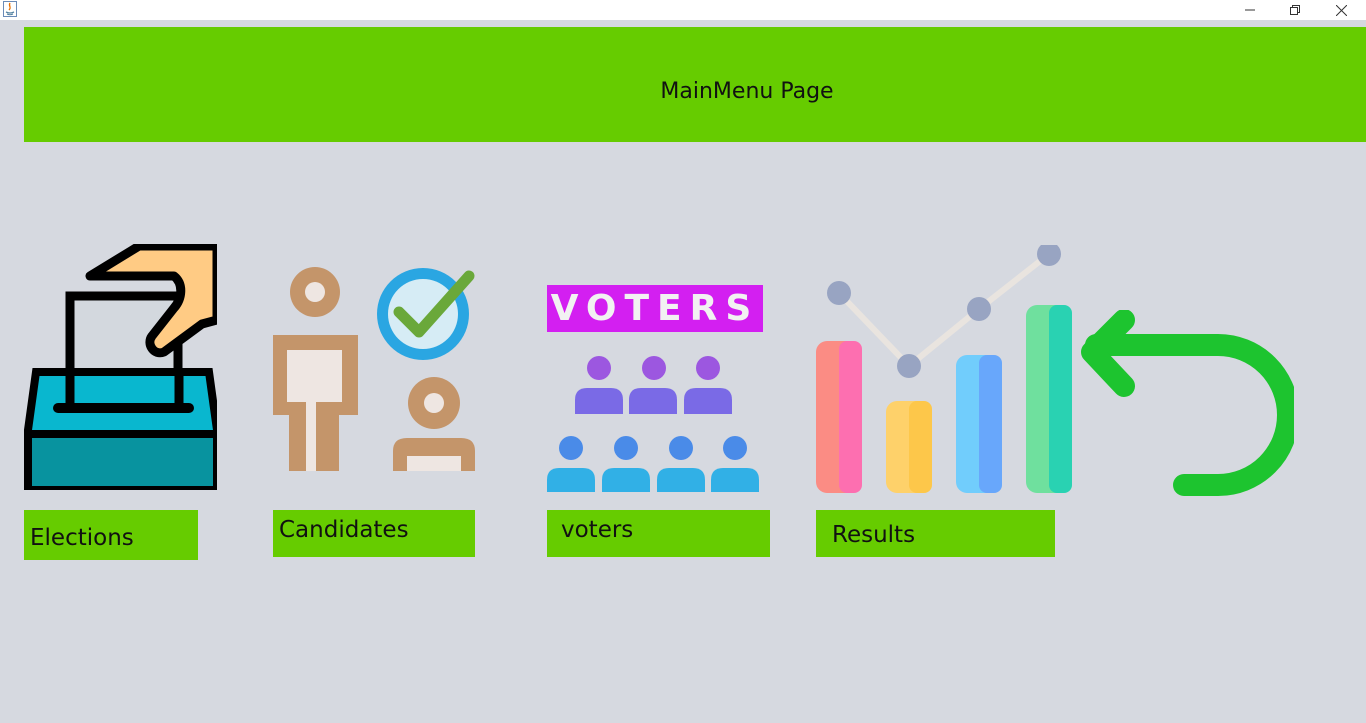 The image size is (1366, 723). What do you see at coordinates (1250, 10) in the screenshot?
I see `minimize-button` at bounding box center [1250, 10].